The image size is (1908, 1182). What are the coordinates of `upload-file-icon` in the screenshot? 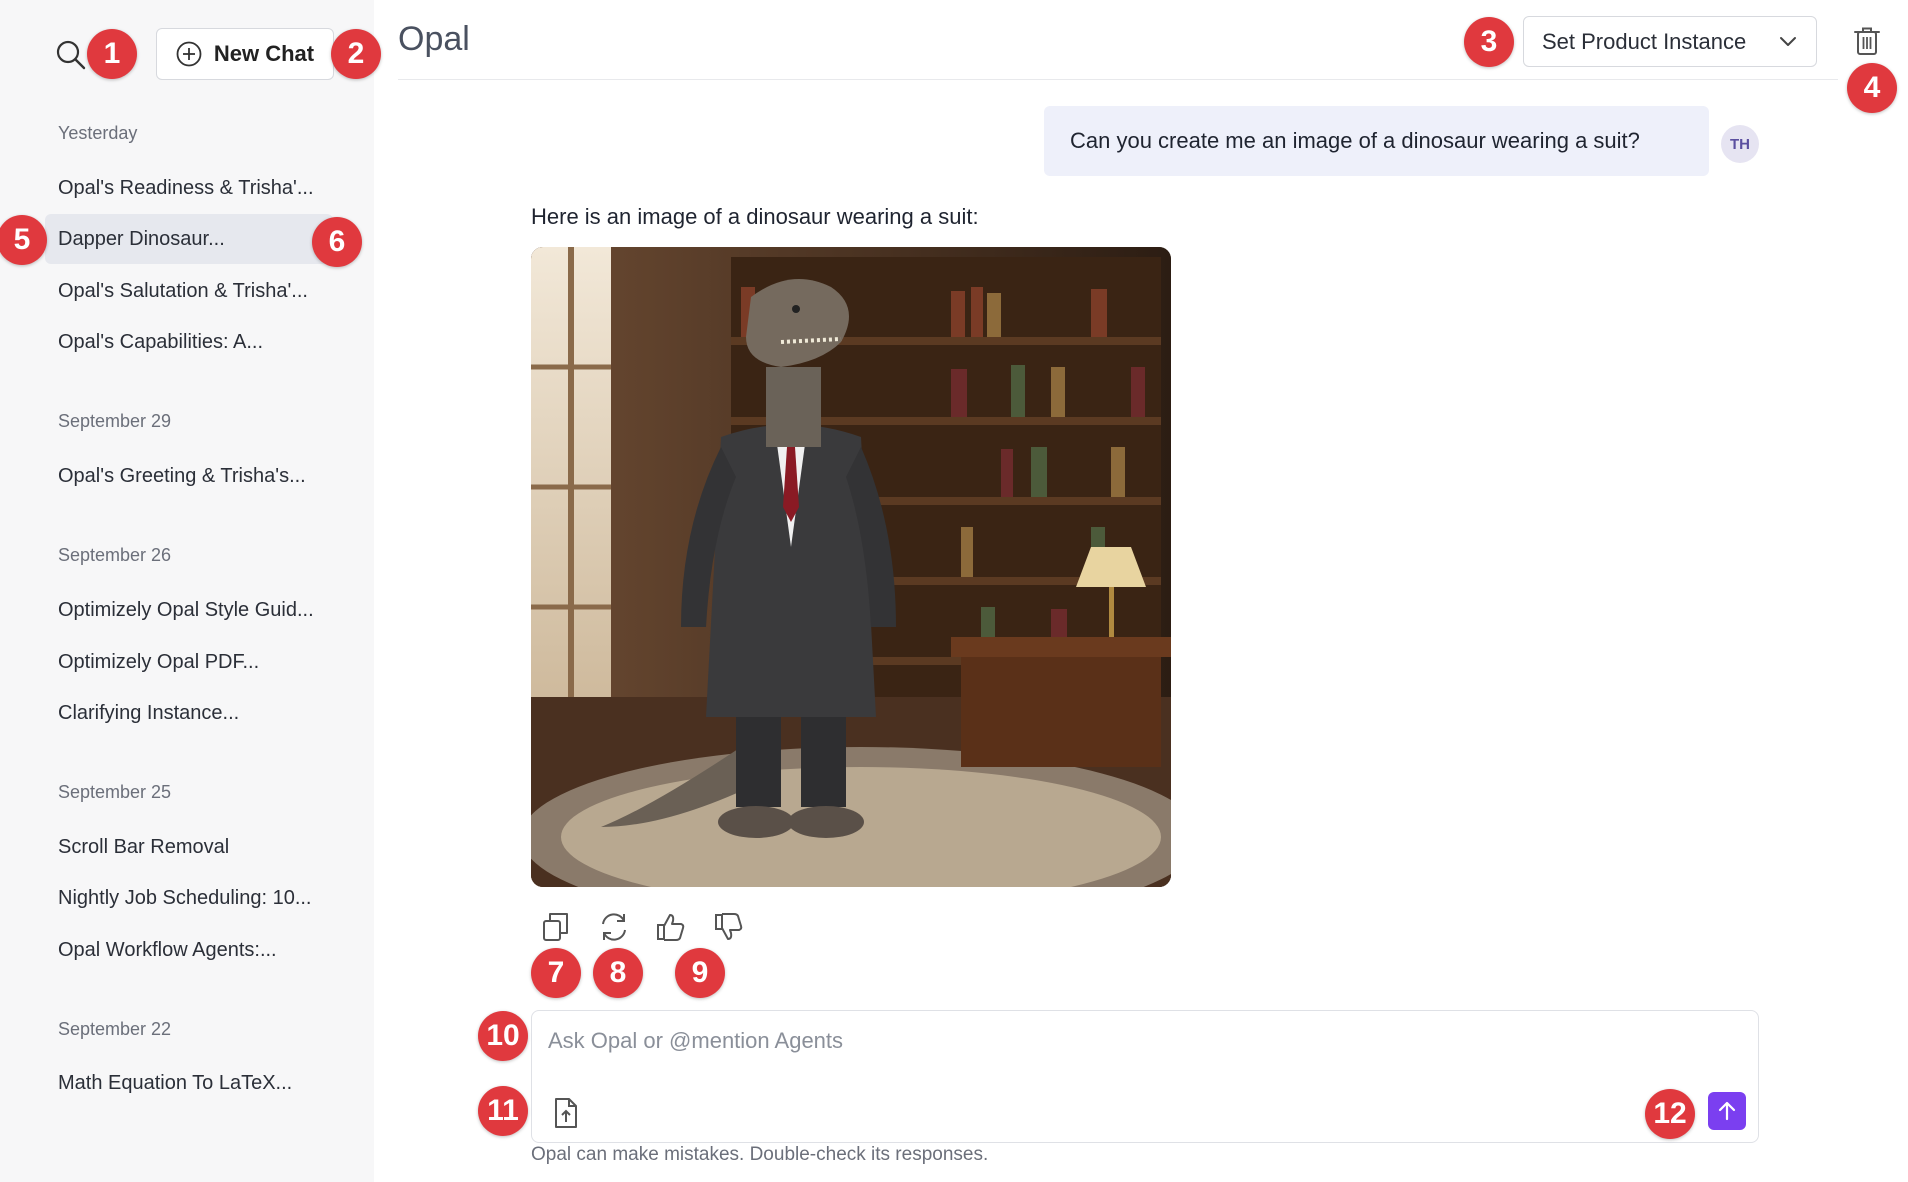 It's located at (566, 1113).